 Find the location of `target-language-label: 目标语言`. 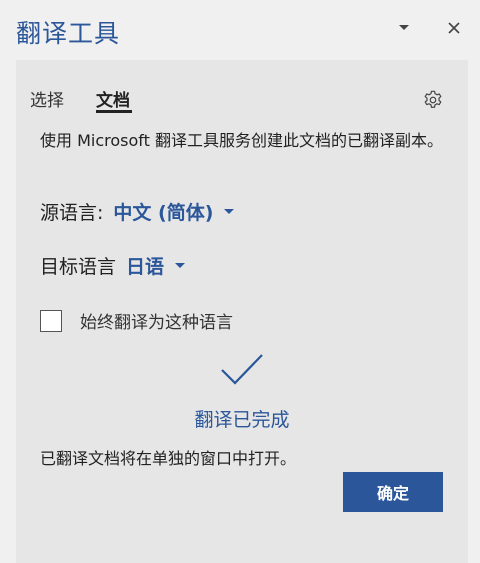

target-language-label: 目标语言 is located at coordinates (78, 267).